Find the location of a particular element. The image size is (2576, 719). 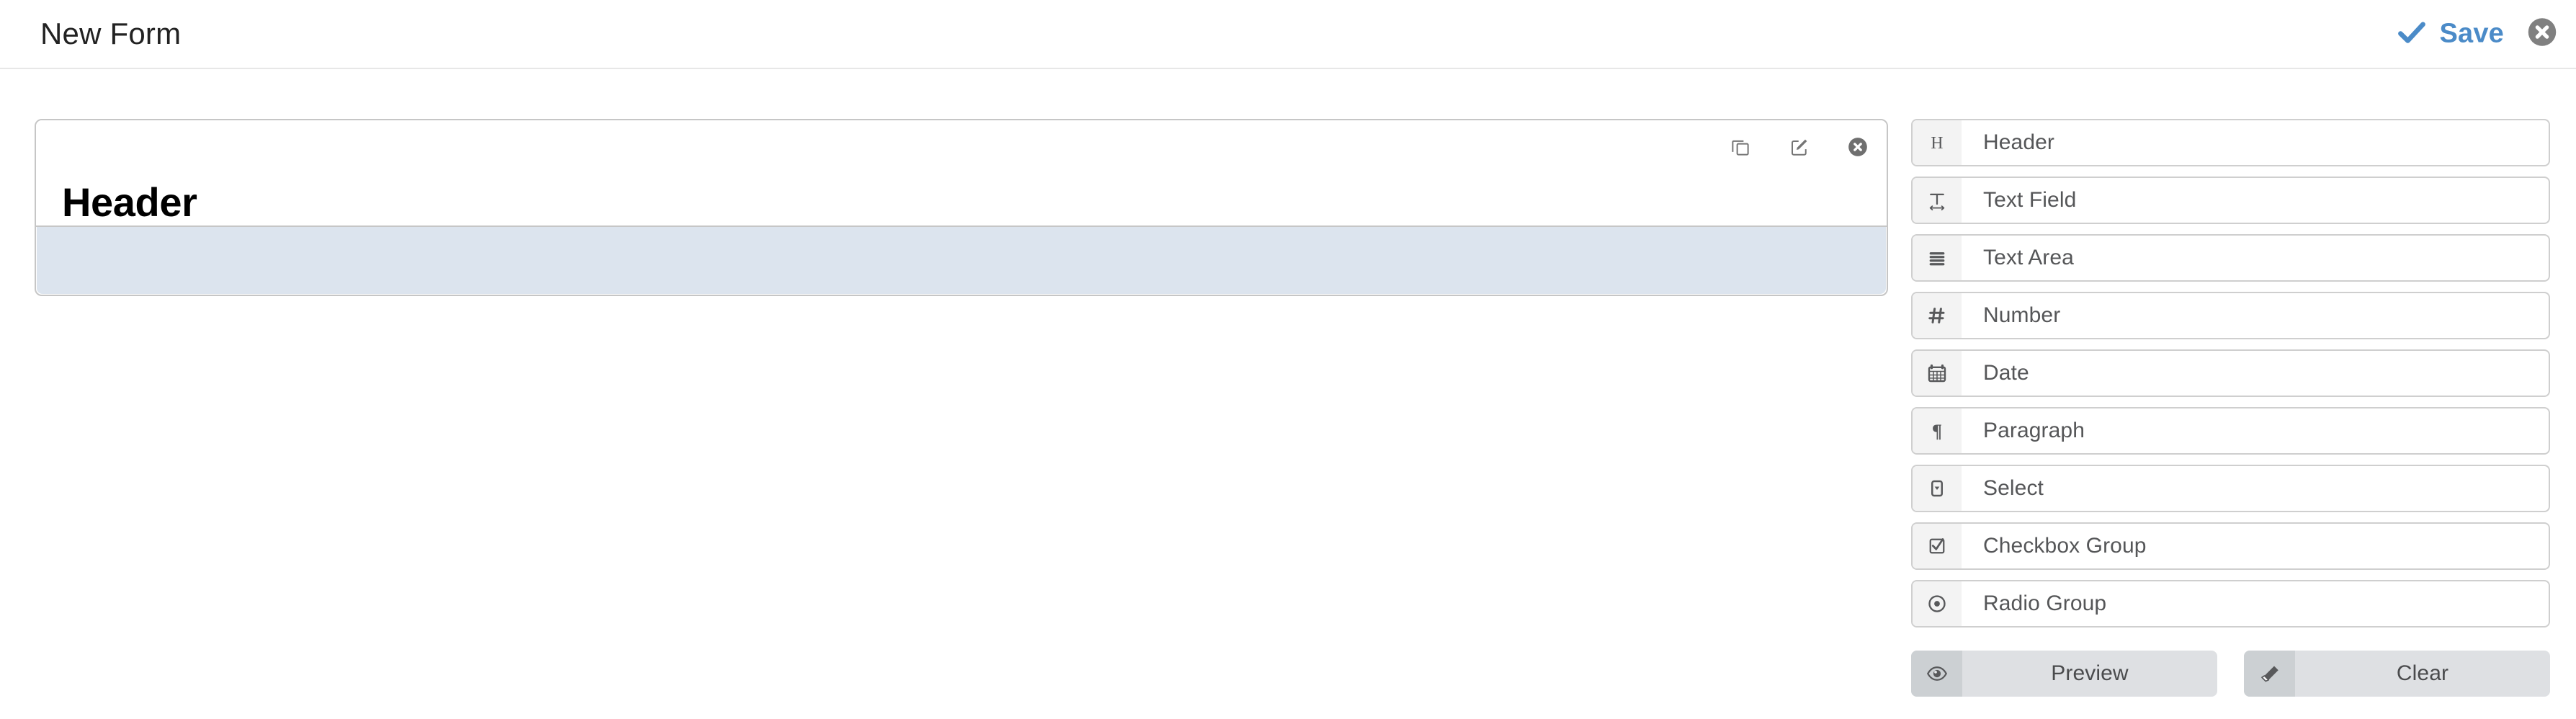

edit-icon is located at coordinates (1799, 147).